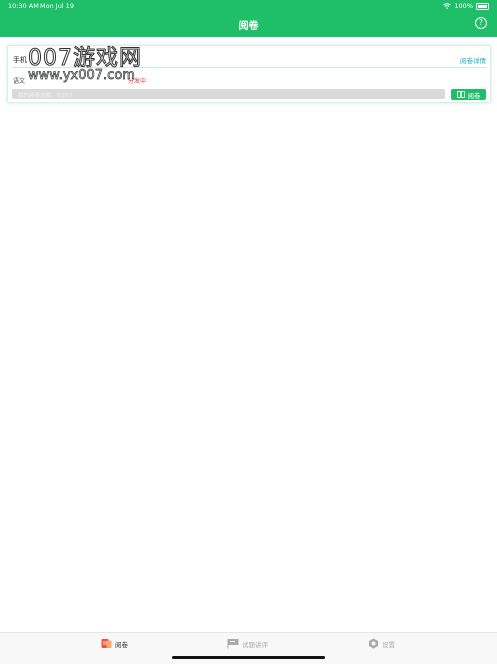 The image size is (497, 664). I want to click on review-detail-link: 阅卷详情, so click(473, 60).